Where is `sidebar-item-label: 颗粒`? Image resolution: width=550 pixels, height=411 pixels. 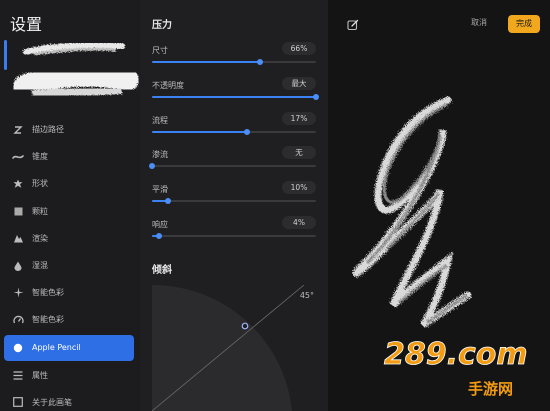 sidebar-item-label: 颗粒 is located at coordinates (40, 211).